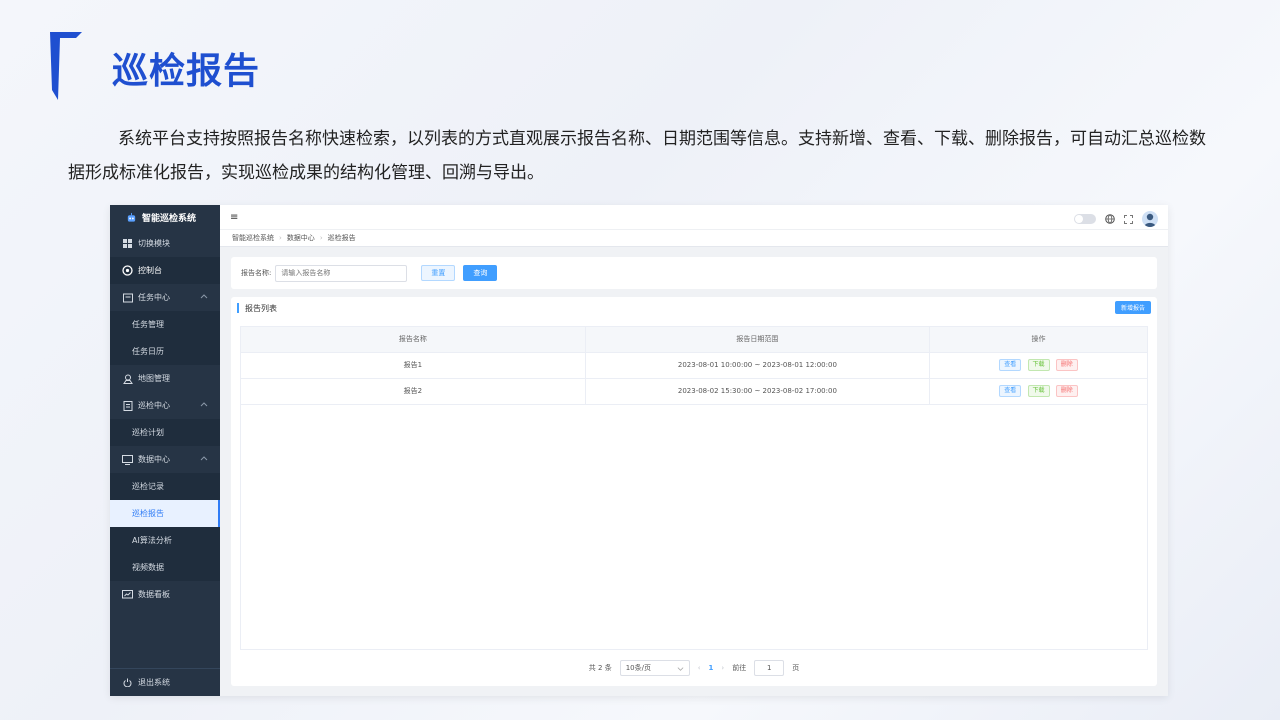 The image size is (1280, 720). I want to click on fullscreen-icon, so click(1128, 218).